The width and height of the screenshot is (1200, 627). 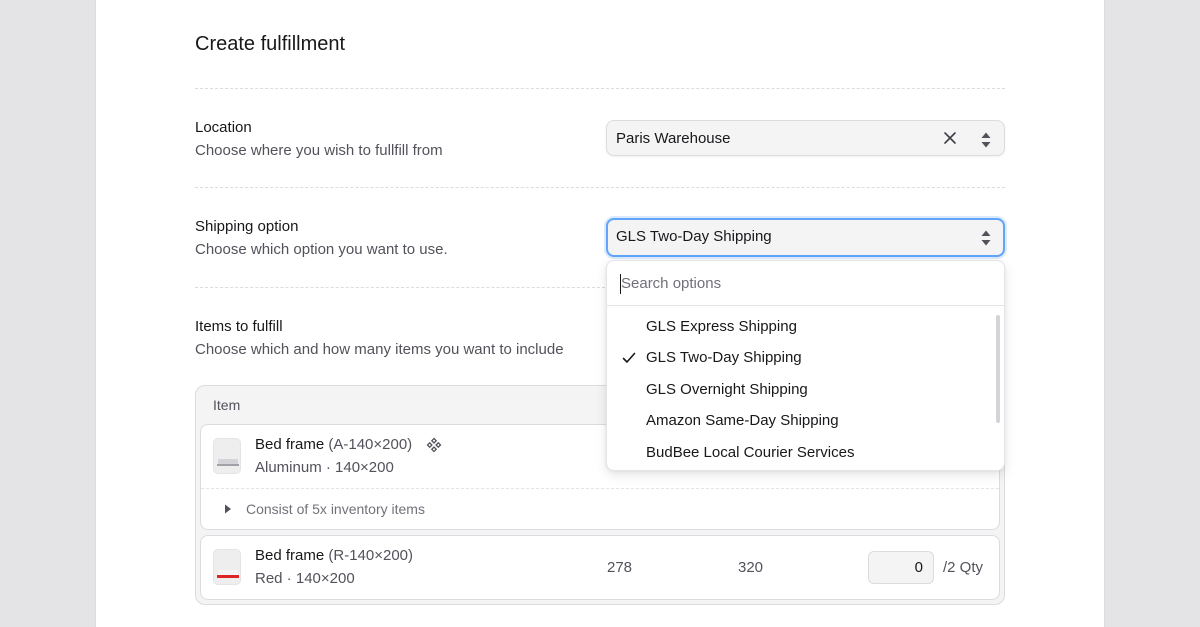 What do you see at coordinates (629, 357) in the screenshot?
I see `check-icon` at bounding box center [629, 357].